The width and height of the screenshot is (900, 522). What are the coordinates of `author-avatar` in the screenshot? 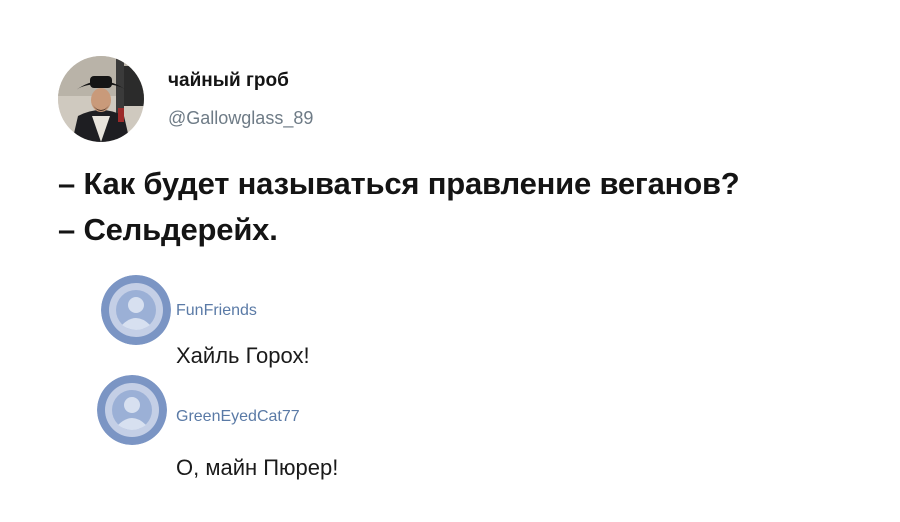 It's located at (101, 99).